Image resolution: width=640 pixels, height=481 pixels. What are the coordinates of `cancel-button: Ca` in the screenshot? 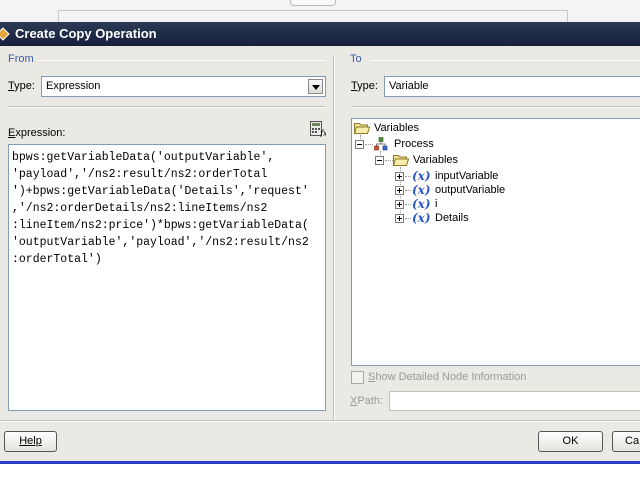 It's located at (626, 441).